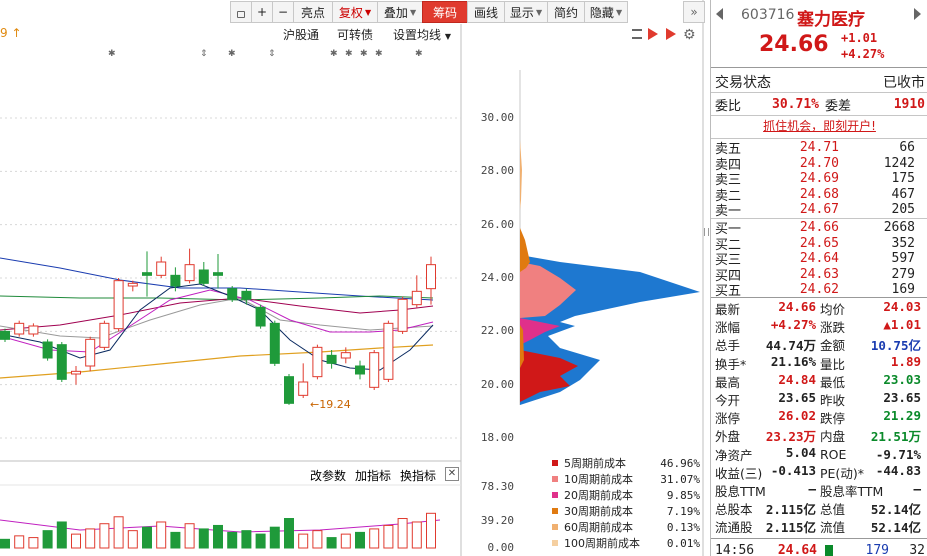 The width and height of the screenshot is (927, 556). Describe the element at coordinates (899, 163) in the screenshot. I see `ask-vol: 1242` at that location.